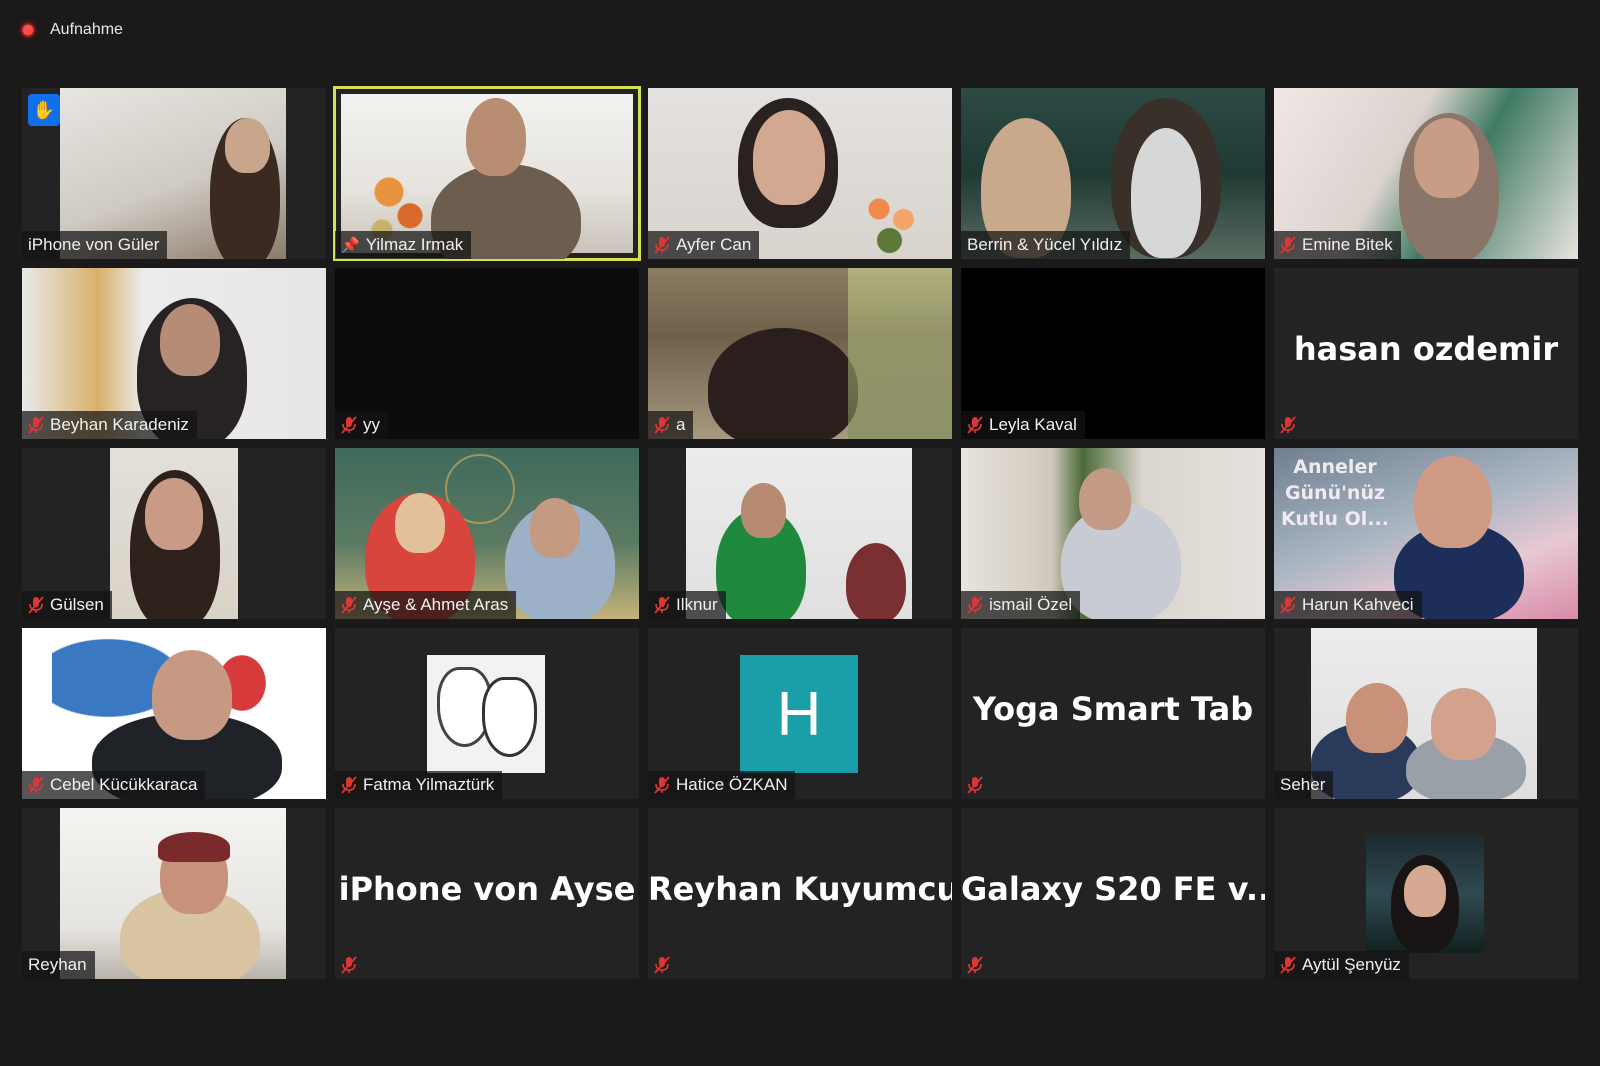 The width and height of the screenshot is (1600, 1066). Describe the element at coordinates (671, 425) in the screenshot. I see `participant-name-tag: a` at that location.